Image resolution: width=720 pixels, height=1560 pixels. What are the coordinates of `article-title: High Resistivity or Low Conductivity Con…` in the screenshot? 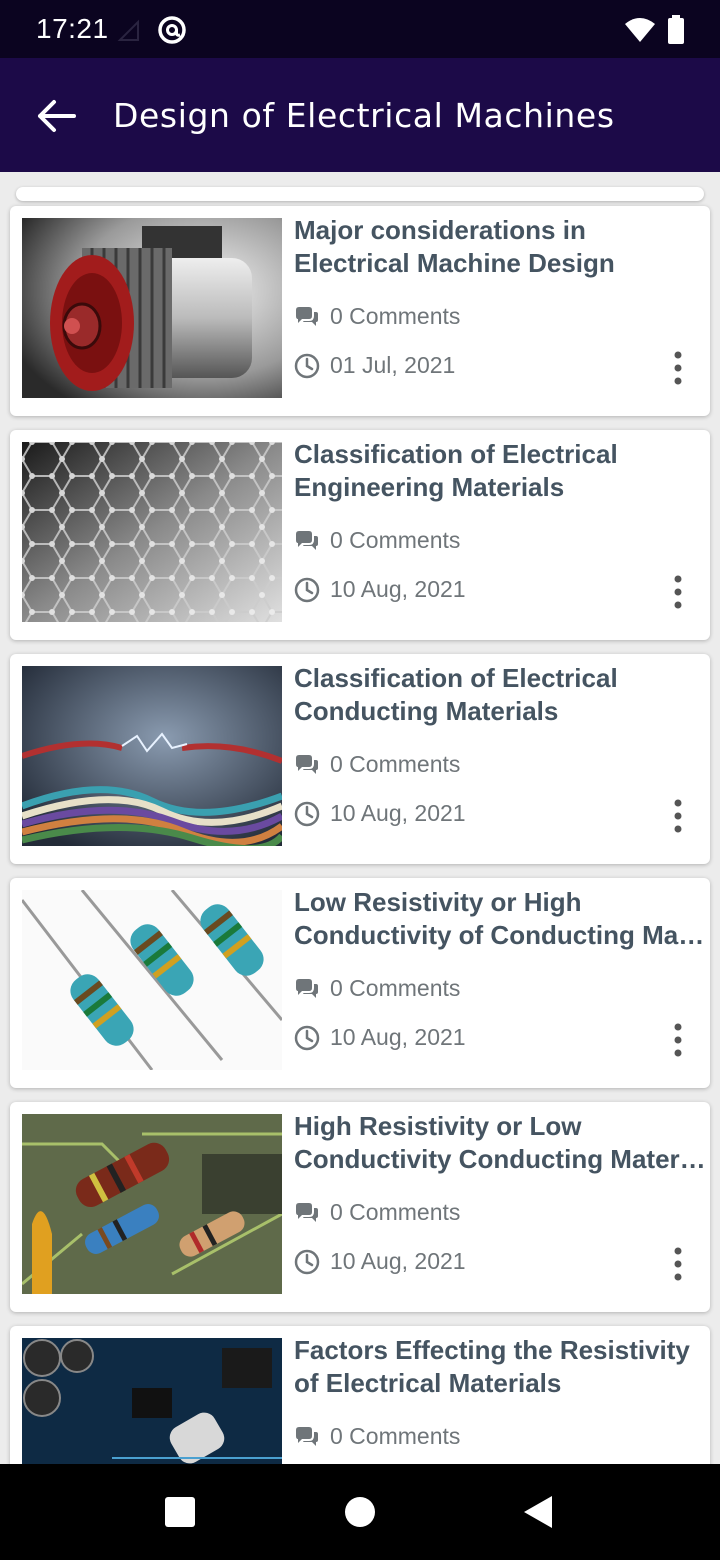 It's located at (500, 1143).